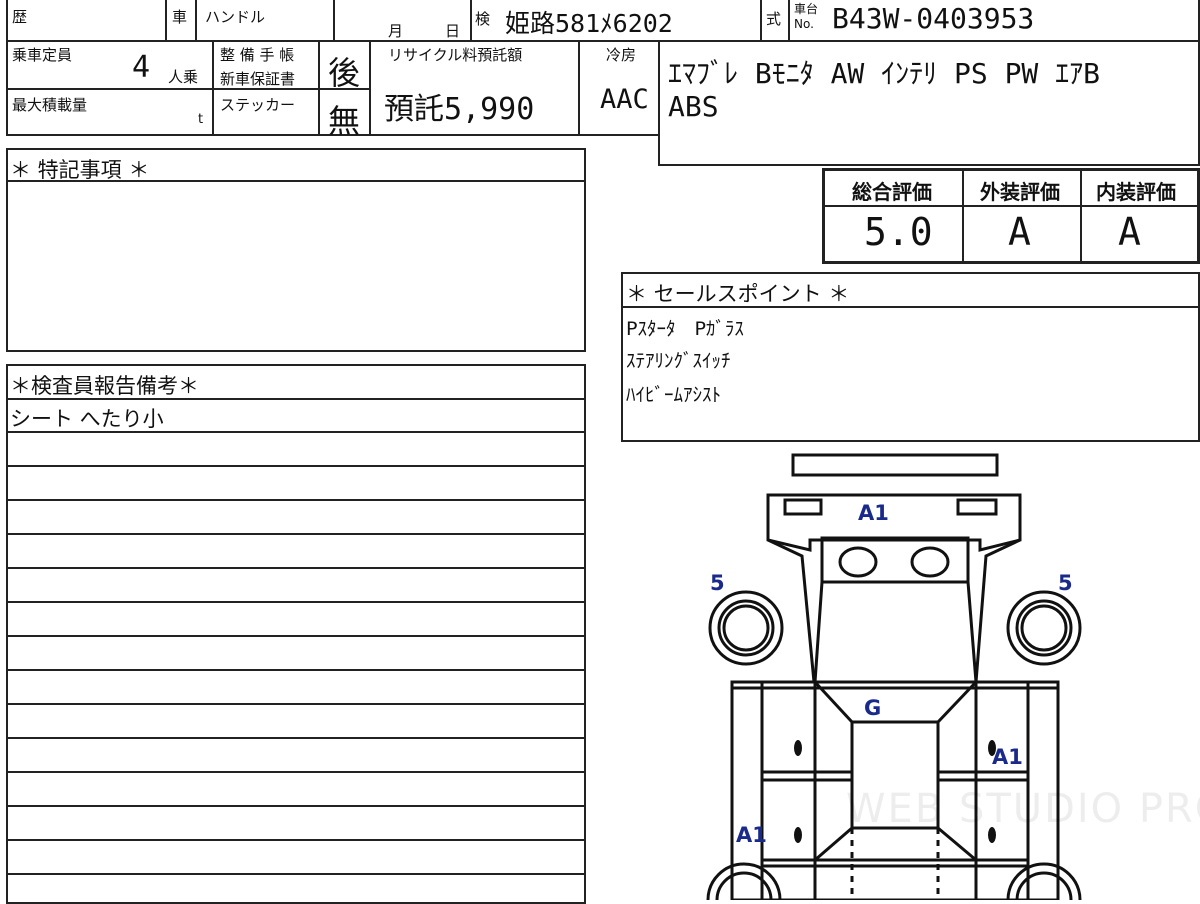  Describe the element at coordinates (898, 232) in the screenshot. I see `overall-rating-value: 5.0` at that location.